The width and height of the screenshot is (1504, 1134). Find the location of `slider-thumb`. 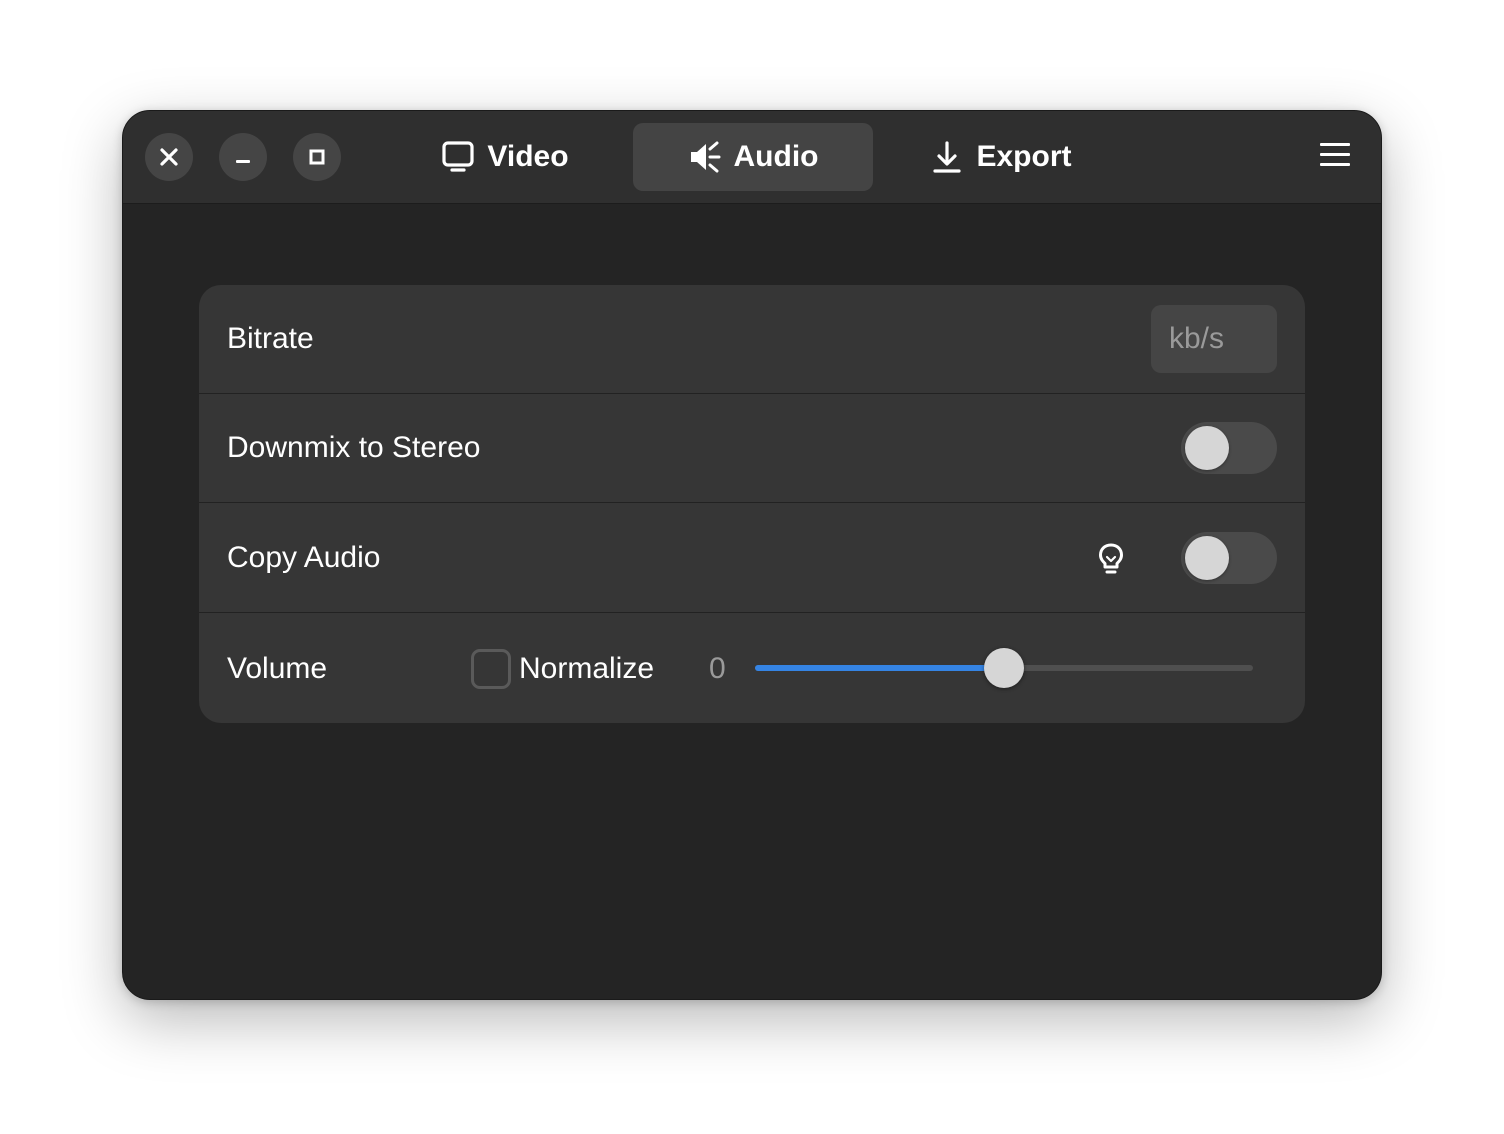

slider-thumb is located at coordinates (1004, 668).